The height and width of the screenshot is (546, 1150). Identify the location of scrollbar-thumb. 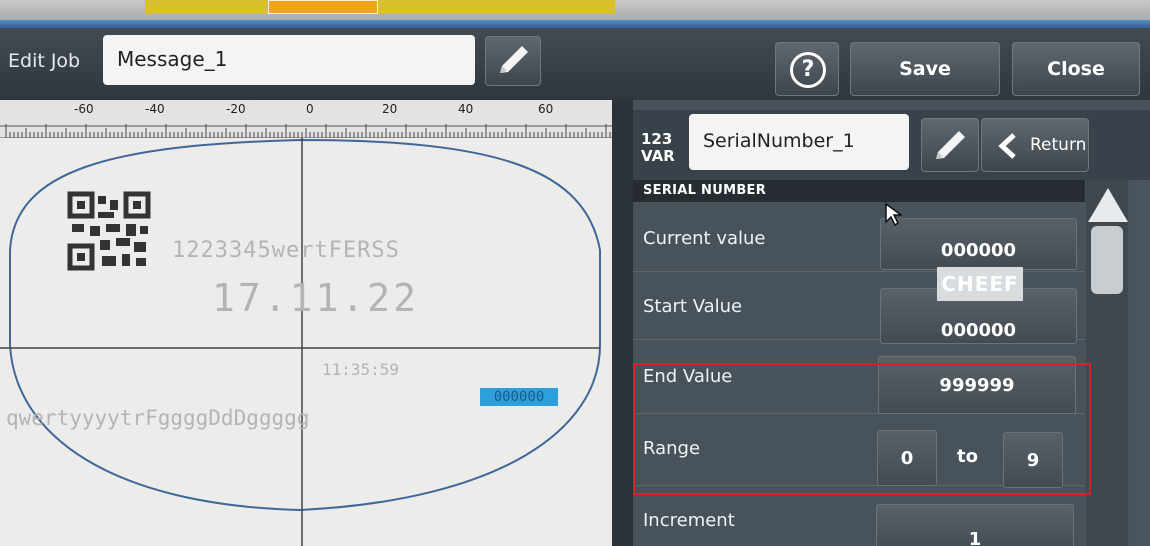
(1107, 260).